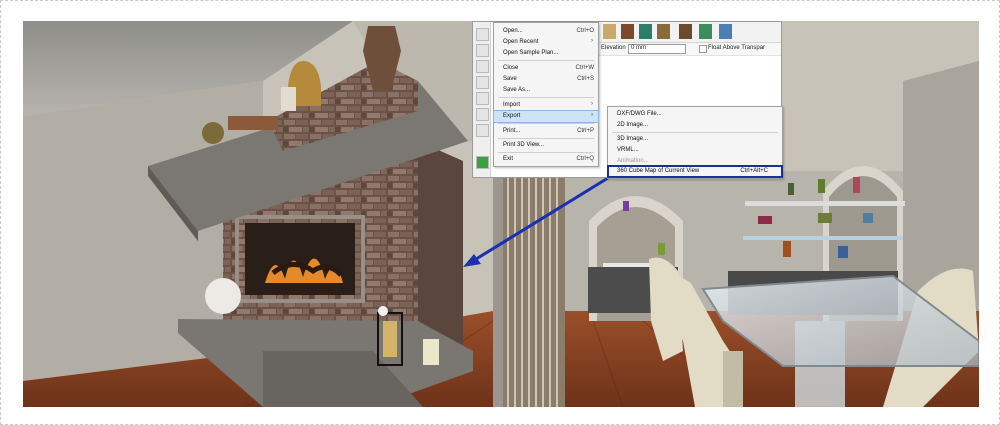  I want to click on submenu-separator, so click(695, 132).